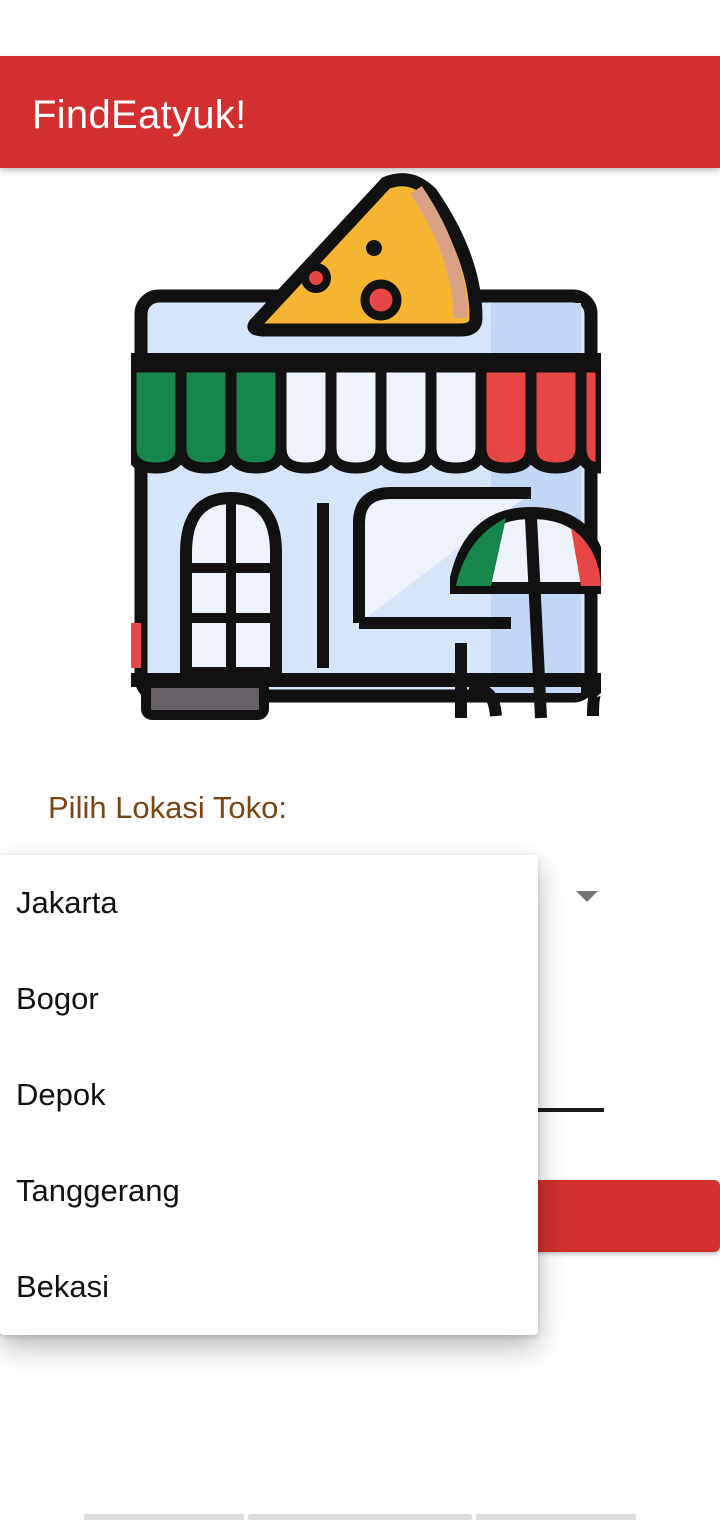 Image resolution: width=720 pixels, height=1520 pixels. I want to click on app-bar: FindEatyuk!, so click(360, 112).